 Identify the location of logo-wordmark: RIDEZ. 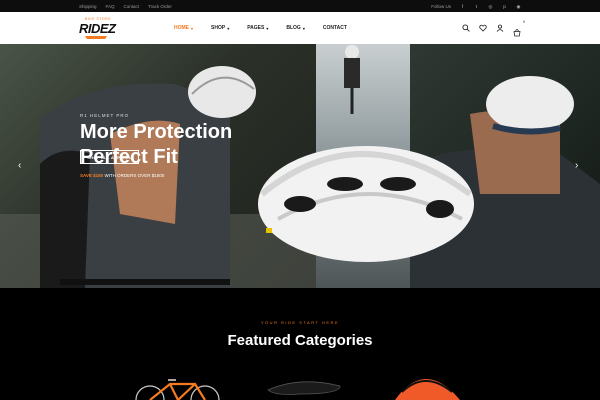
(97, 28).